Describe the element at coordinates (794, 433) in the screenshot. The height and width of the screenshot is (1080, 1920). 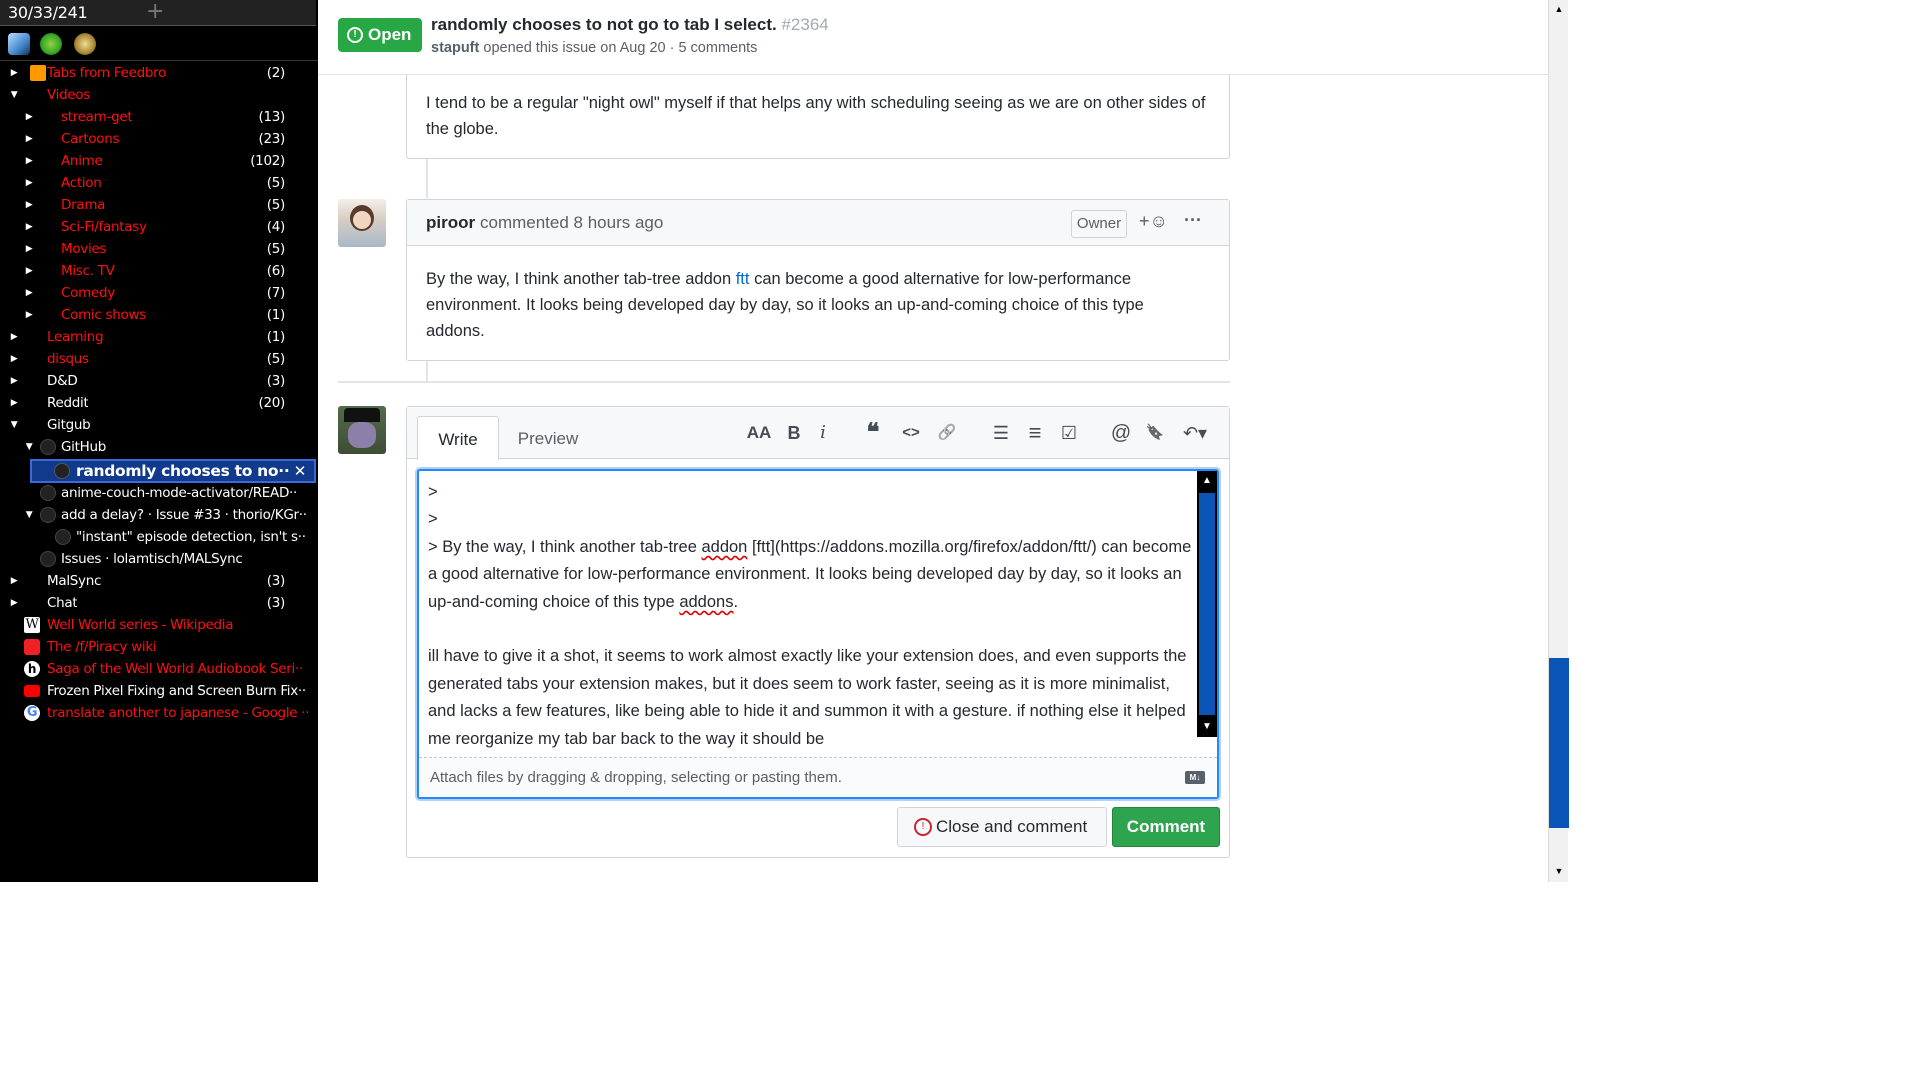
I see `bold-icon: B` at that location.